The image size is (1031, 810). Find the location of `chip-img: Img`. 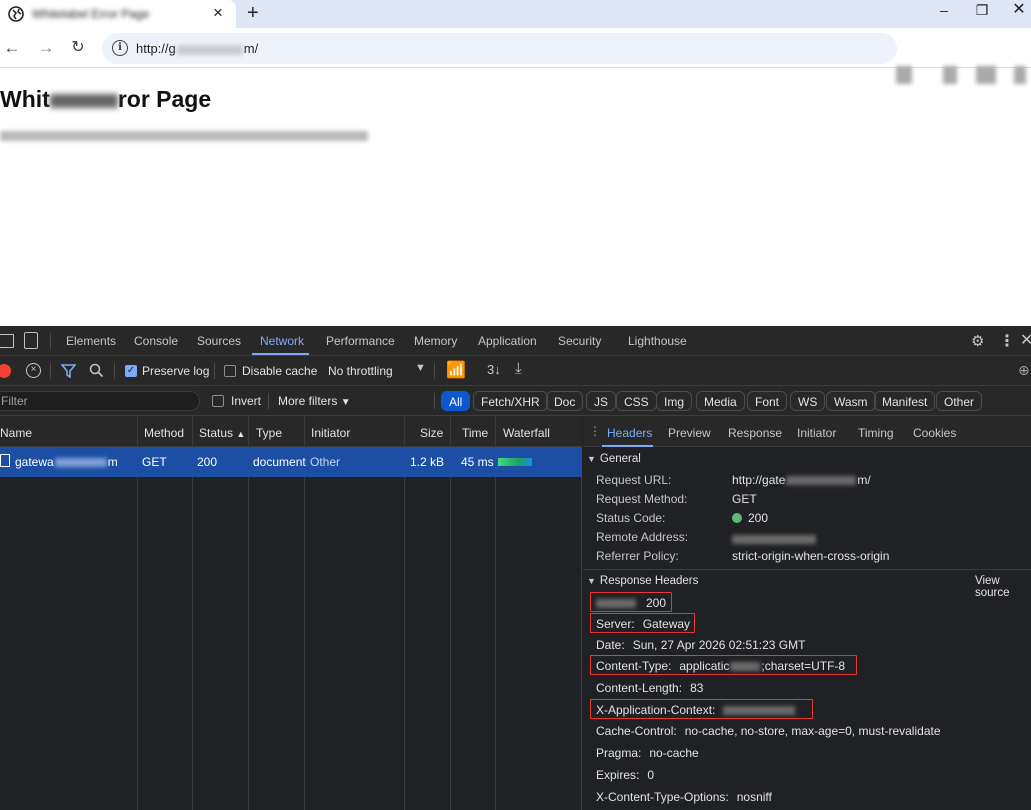

chip-img: Img is located at coordinates (674, 401).